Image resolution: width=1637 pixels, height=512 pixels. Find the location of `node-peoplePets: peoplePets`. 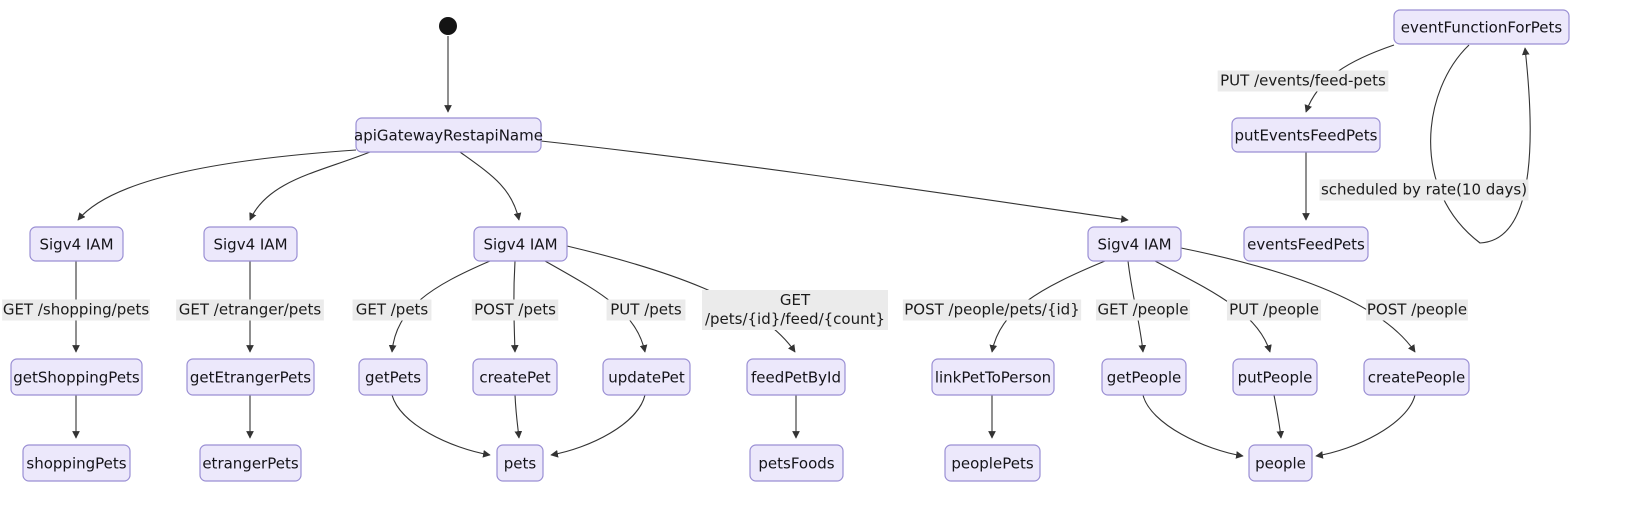

node-peoplePets: peoplePets is located at coordinates (992, 463).